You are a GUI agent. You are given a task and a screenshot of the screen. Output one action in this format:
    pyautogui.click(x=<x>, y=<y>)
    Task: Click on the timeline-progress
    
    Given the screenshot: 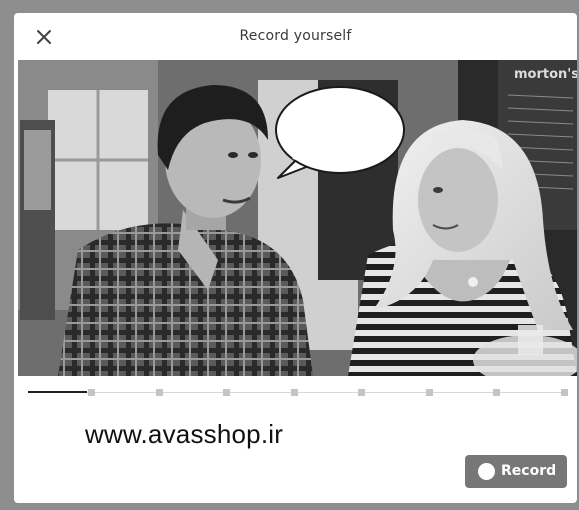 What is the action you would take?
    pyautogui.click(x=58, y=392)
    